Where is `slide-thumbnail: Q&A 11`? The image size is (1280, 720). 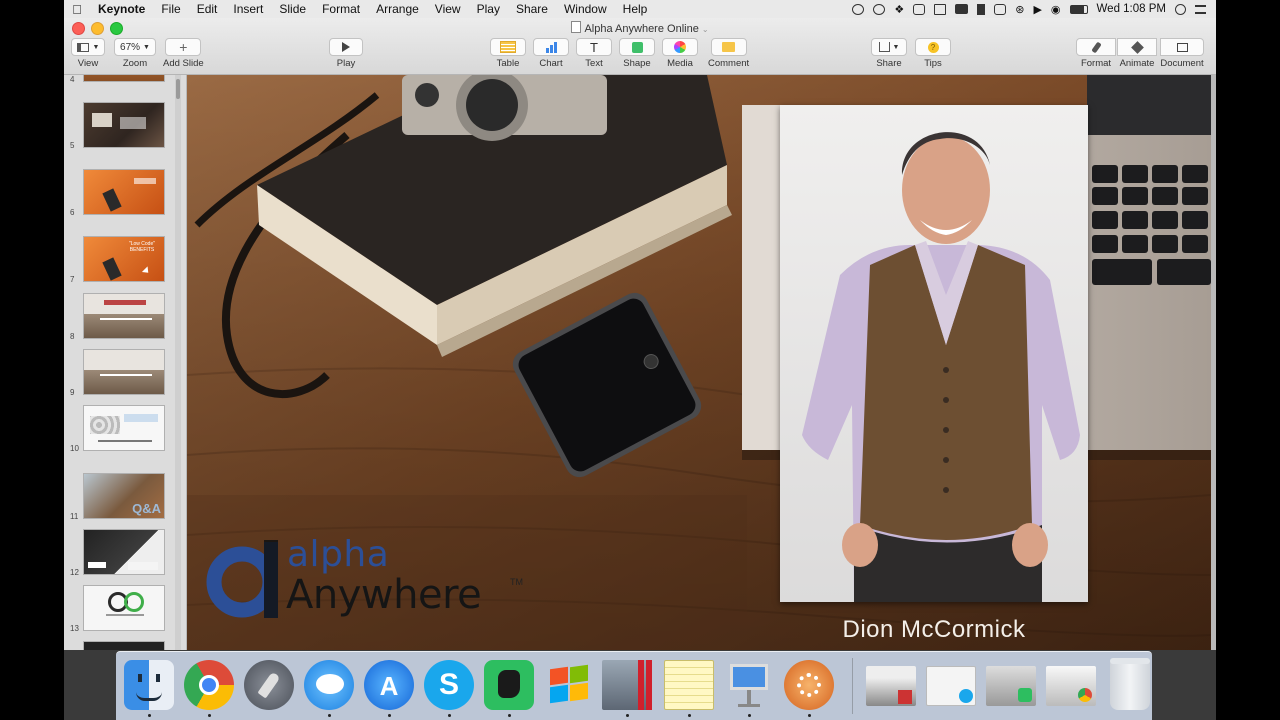
slide-thumbnail: Q&A 11 is located at coordinates (120, 497).